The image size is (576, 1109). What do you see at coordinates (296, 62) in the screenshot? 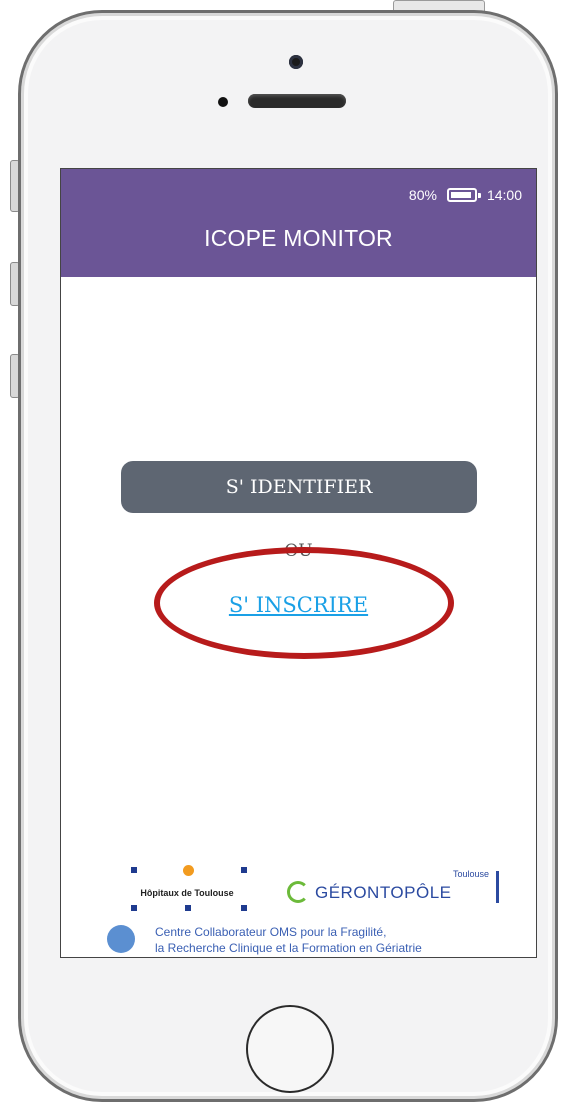
I see `camera-icon` at bounding box center [296, 62].